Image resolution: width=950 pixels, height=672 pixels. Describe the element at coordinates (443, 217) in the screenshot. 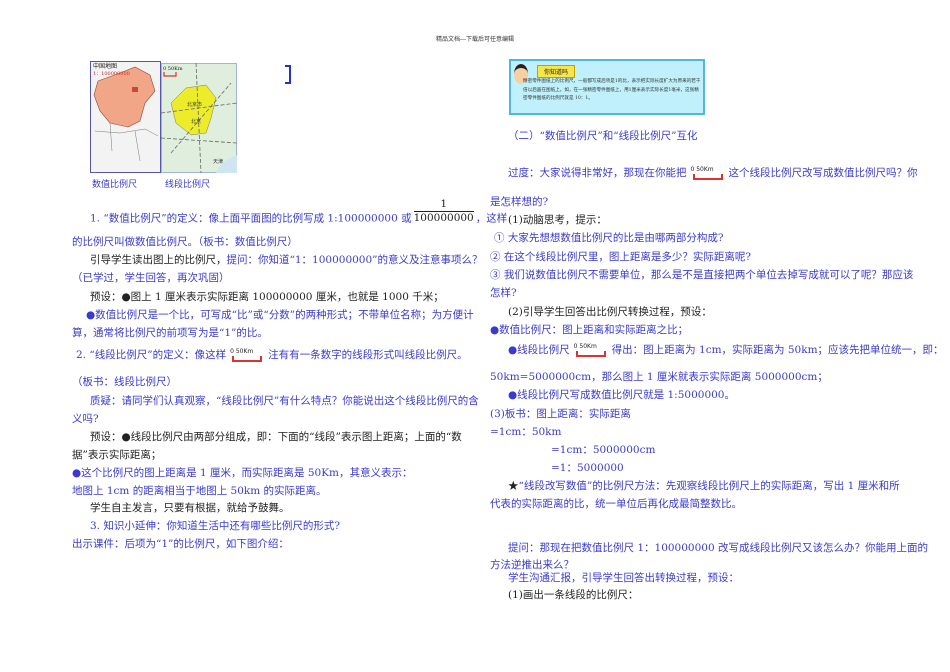

I see `fraction-denominator: 100000000` at that location.